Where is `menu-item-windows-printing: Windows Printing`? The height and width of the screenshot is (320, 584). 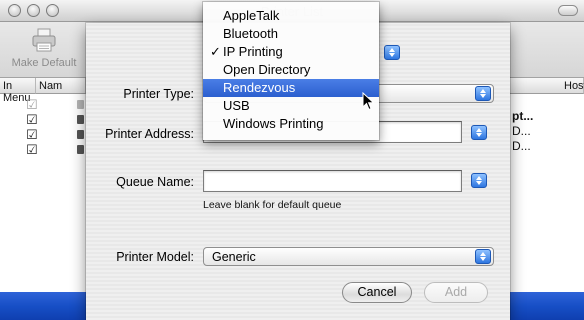
menu-item-windows-printing: Windows Printing is located at coordinates (291, 124).